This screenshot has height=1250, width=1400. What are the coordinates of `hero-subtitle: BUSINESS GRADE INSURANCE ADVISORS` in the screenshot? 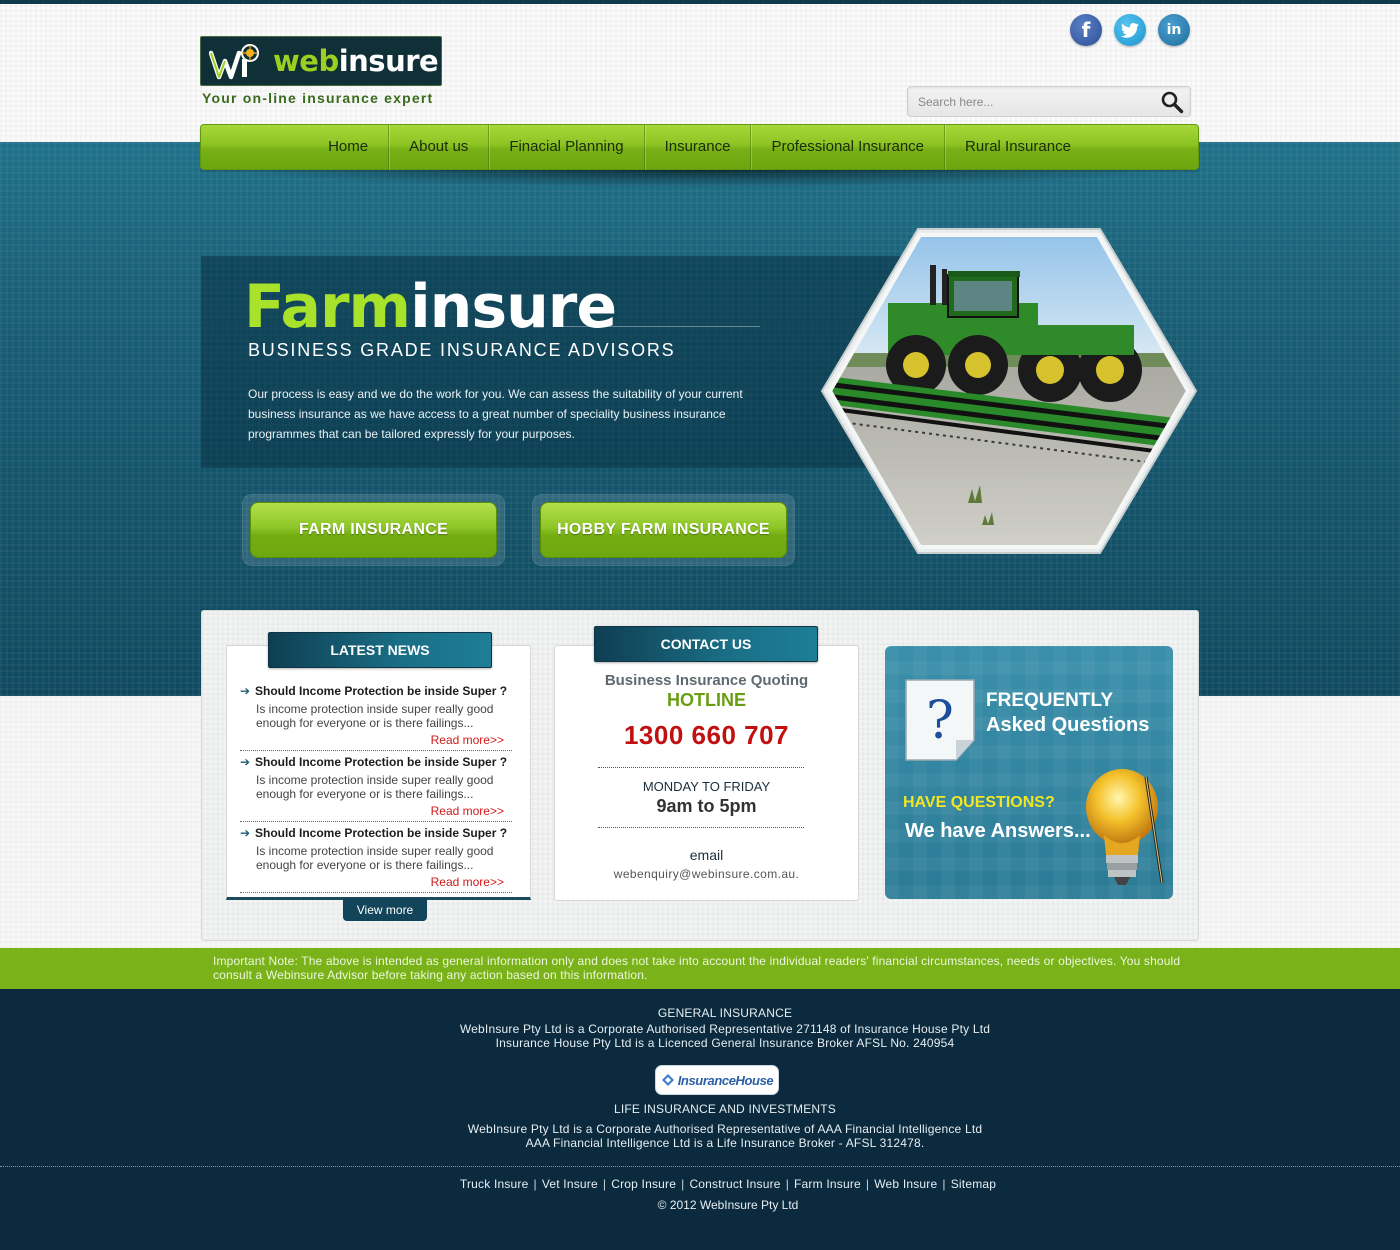 It's located at (462, 350).